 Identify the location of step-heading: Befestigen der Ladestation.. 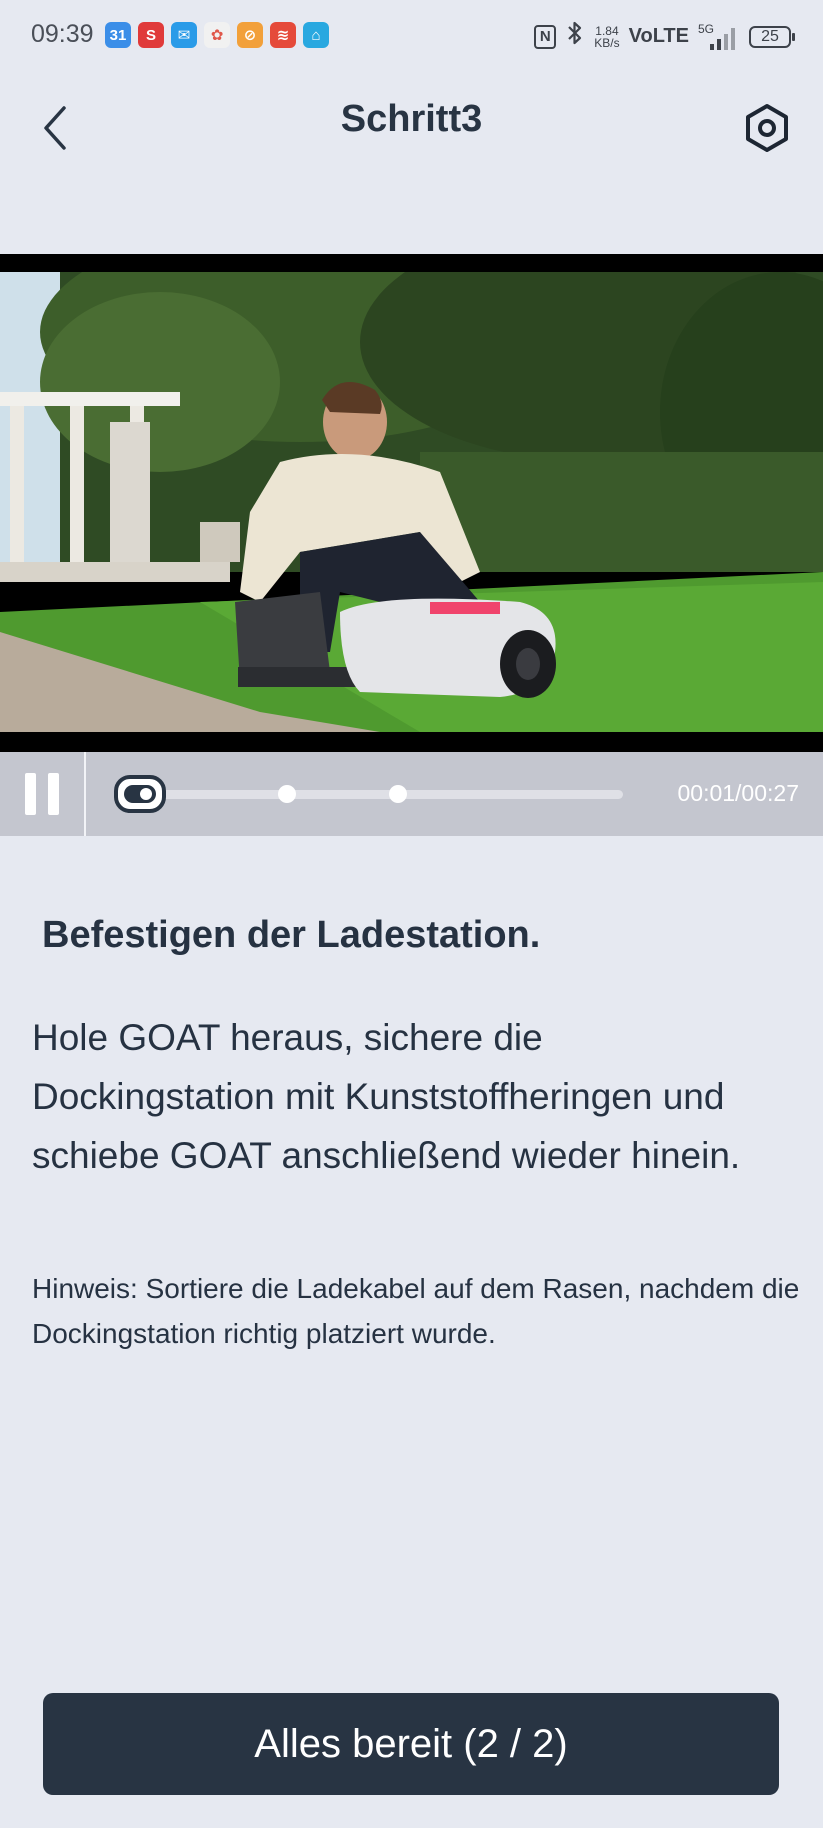
(291, 935).